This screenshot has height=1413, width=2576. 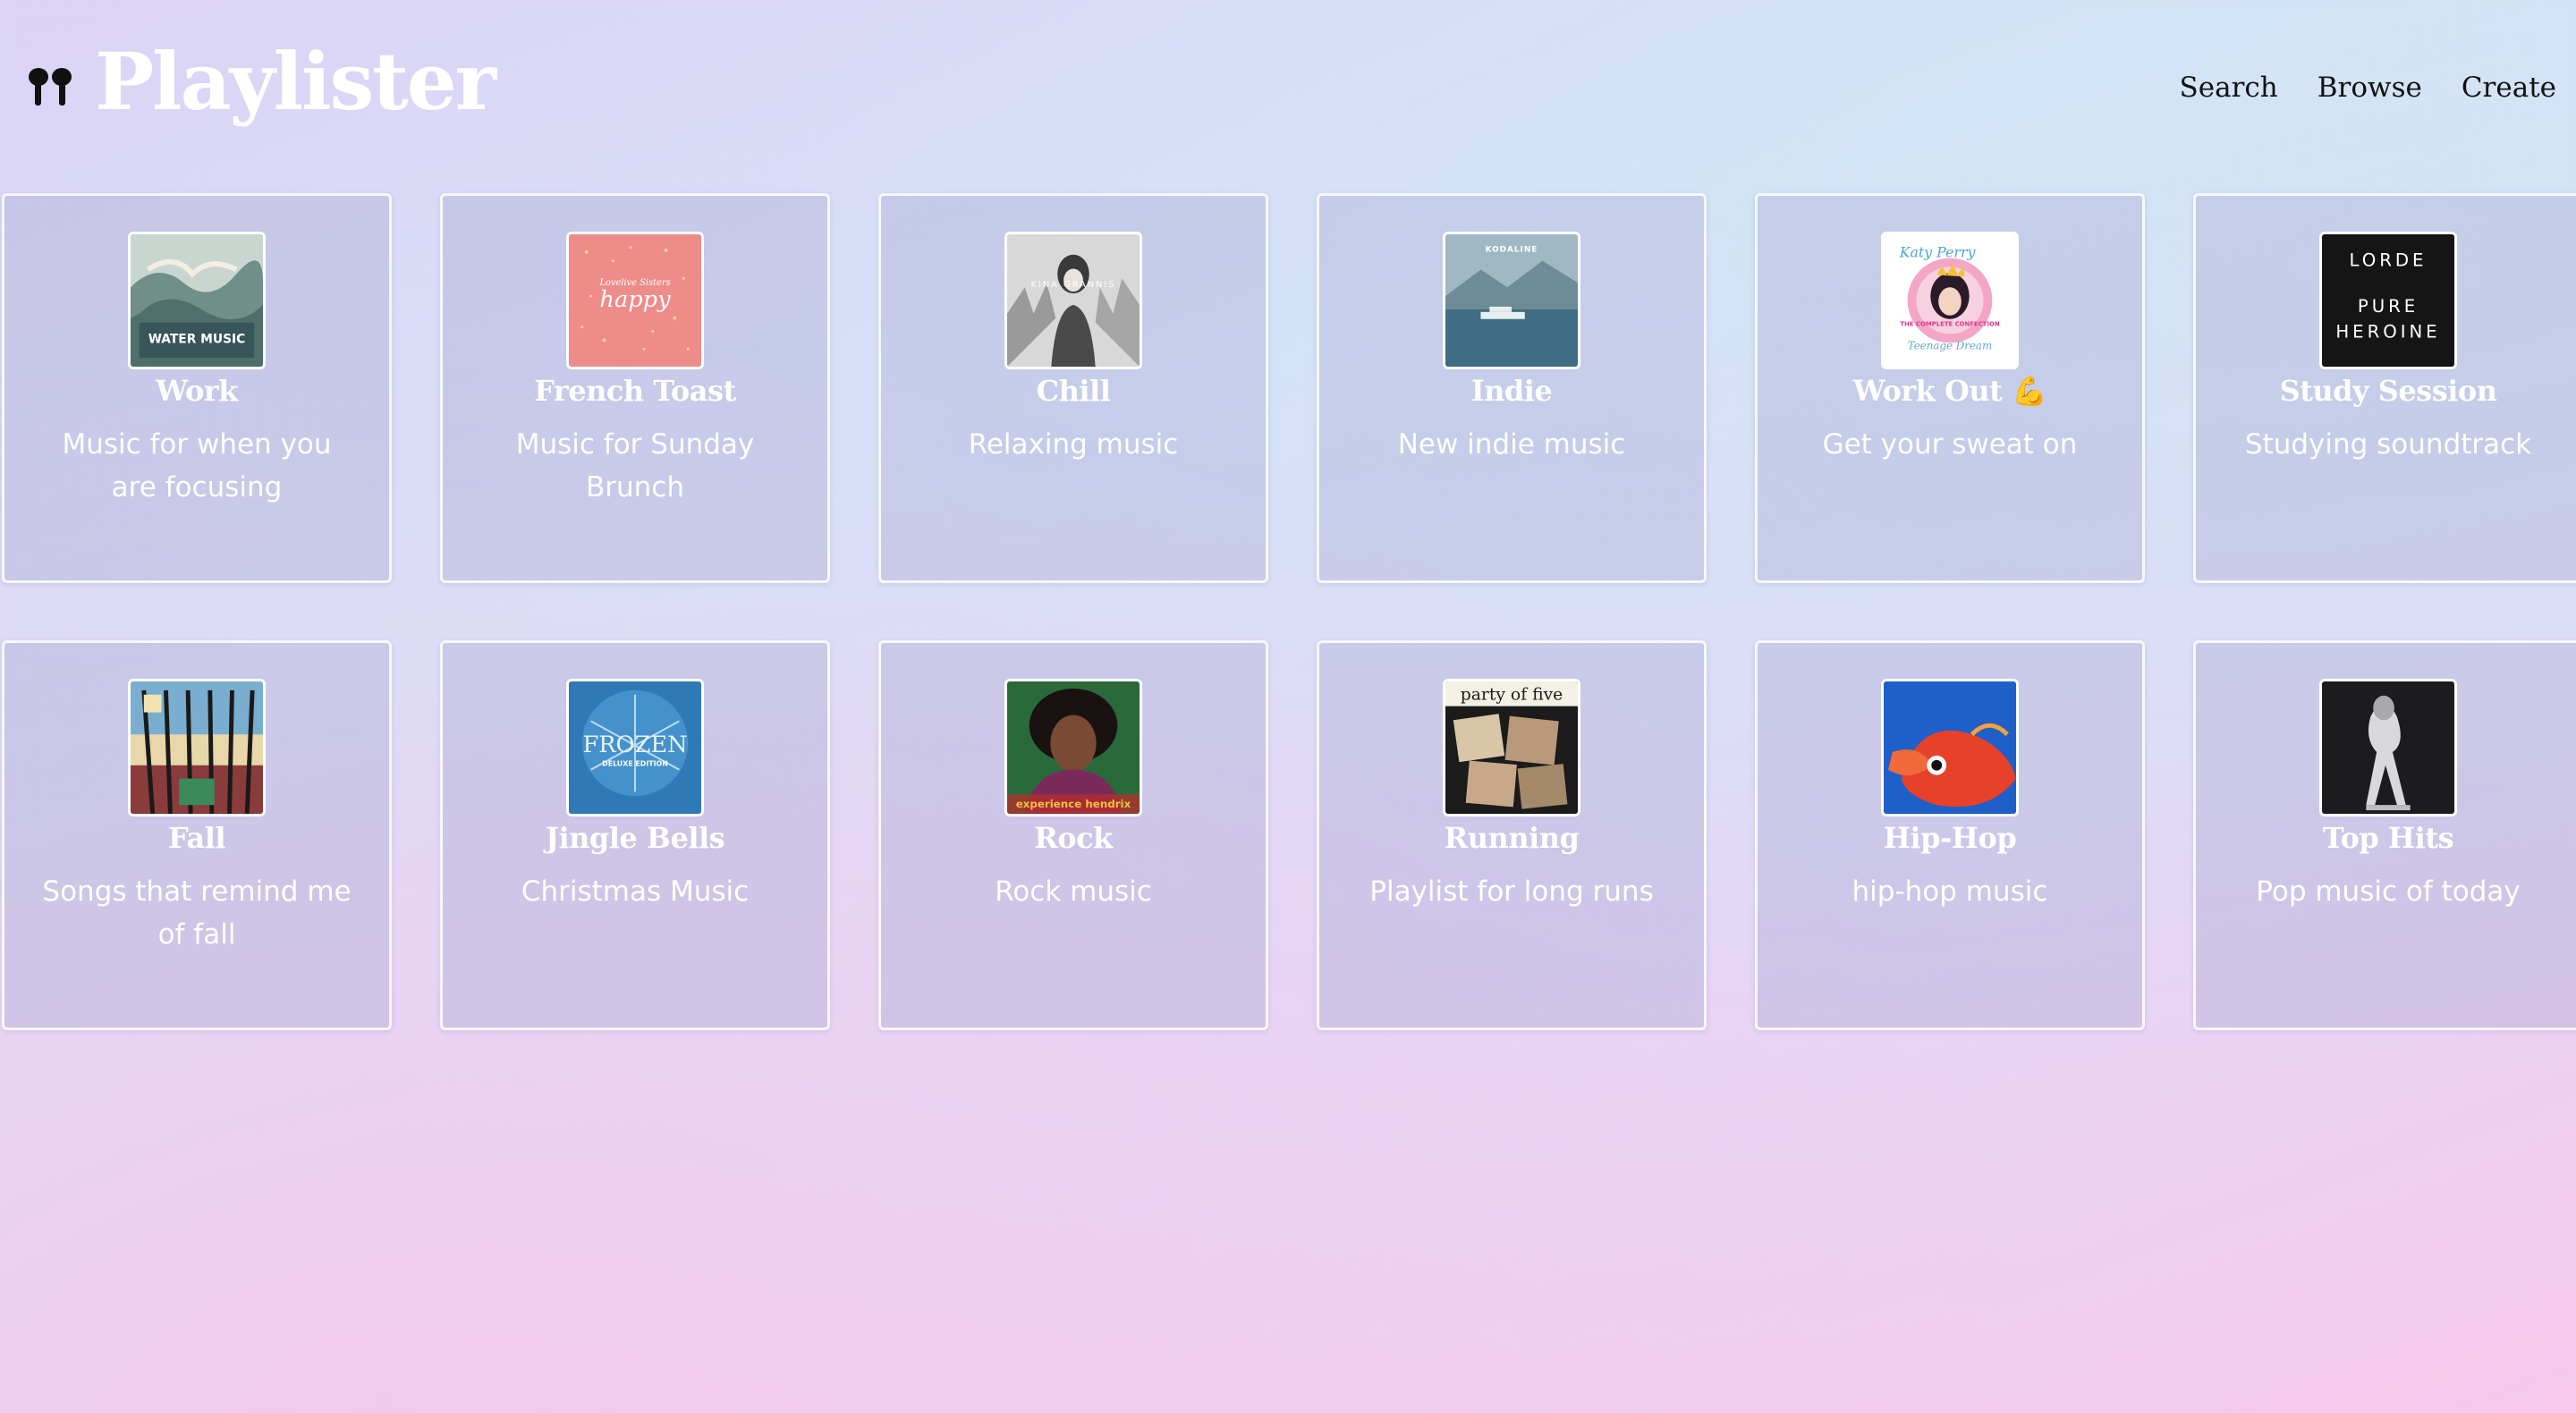 What do you see at coordinates (1950, 444) in the screenshot?
I see `playlist-description: Get your sweat on` at bounding box center [1950, 444].